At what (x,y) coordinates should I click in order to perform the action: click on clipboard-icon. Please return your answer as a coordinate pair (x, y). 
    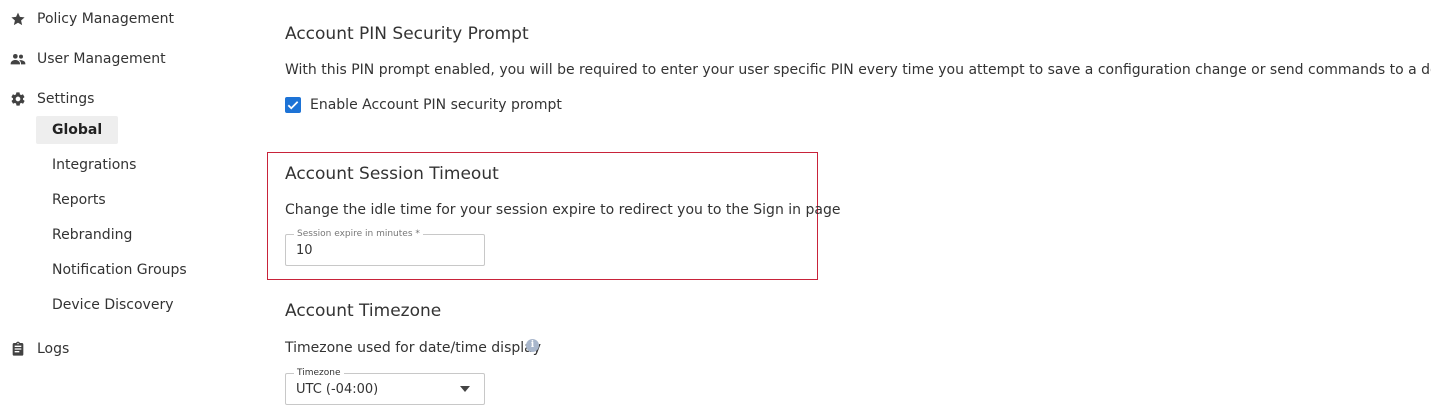
    Looking at the image, I should click on (18, 349).